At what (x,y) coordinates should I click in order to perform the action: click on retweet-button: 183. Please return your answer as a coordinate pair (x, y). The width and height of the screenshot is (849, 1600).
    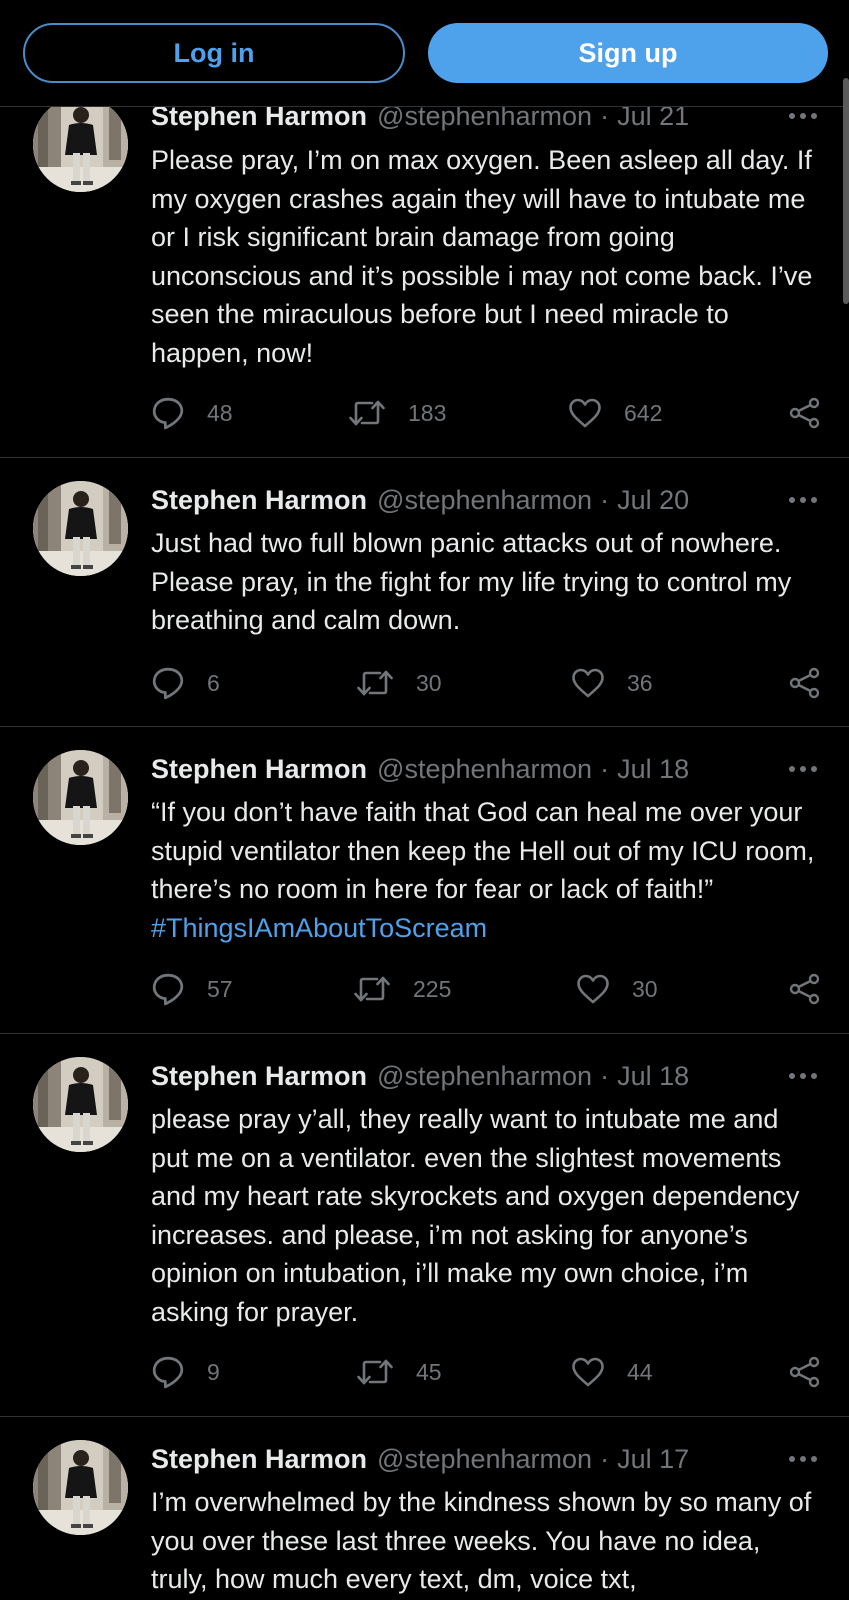
    Looking at the image, I should click on (397, 413).